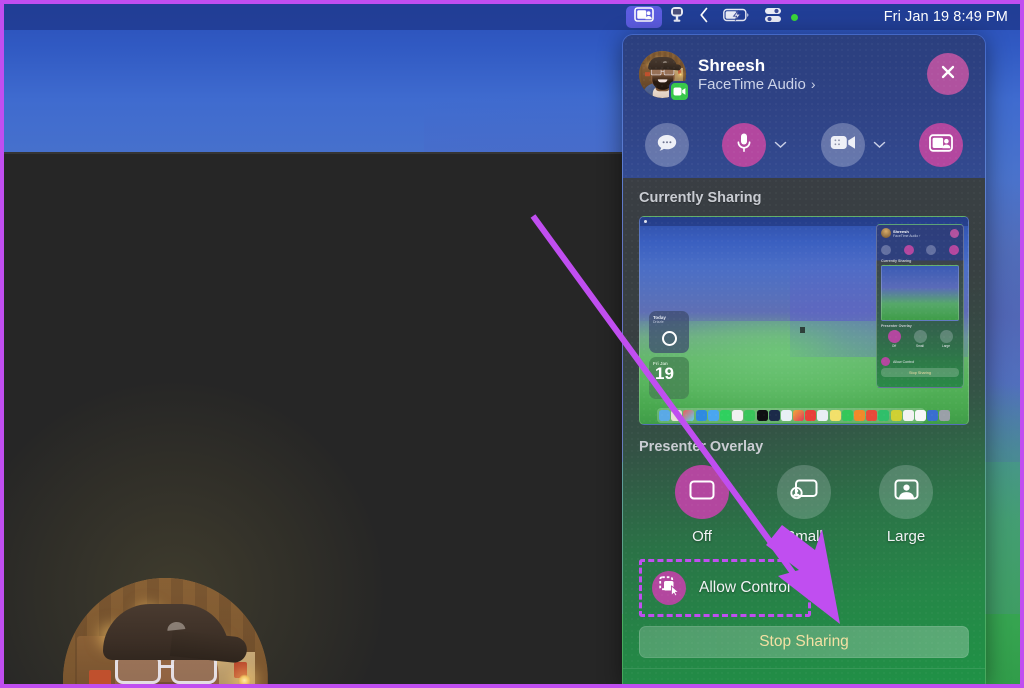 Image resolution: width=1024 pixels, height=688 pixels. Describe the element at coordinates (821, 17) in the screenshot. I see `menu-bar: Fri Jan 19 8:49 PM` at that location.